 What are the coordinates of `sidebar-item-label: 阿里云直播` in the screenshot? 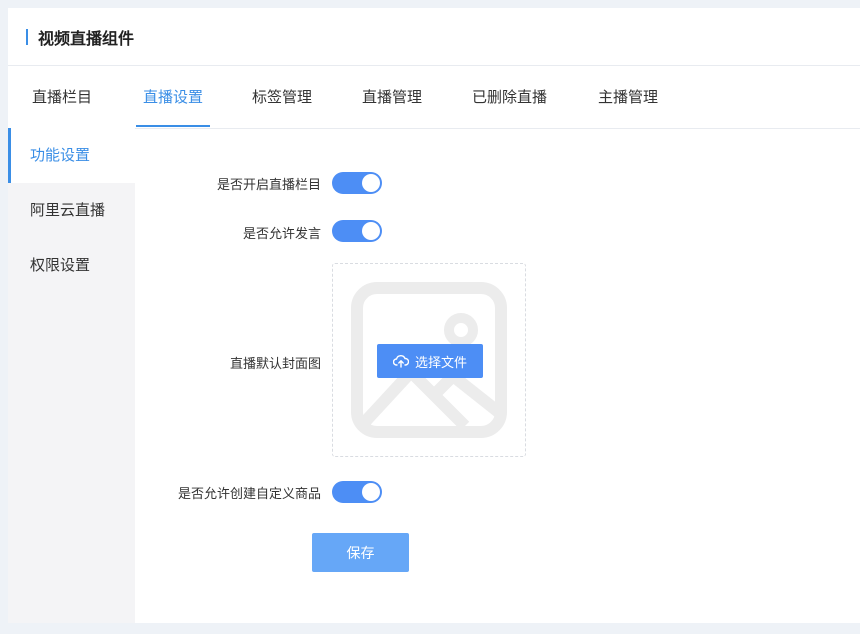 It's located at (68, 210).